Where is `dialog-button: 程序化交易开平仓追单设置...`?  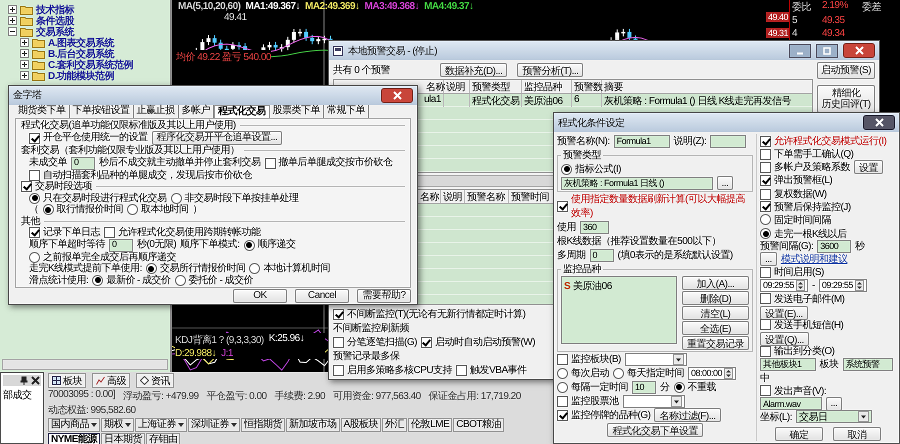
dialog-button: 程序化交易开平仓追单设置... is located at coordinates (217, 138).